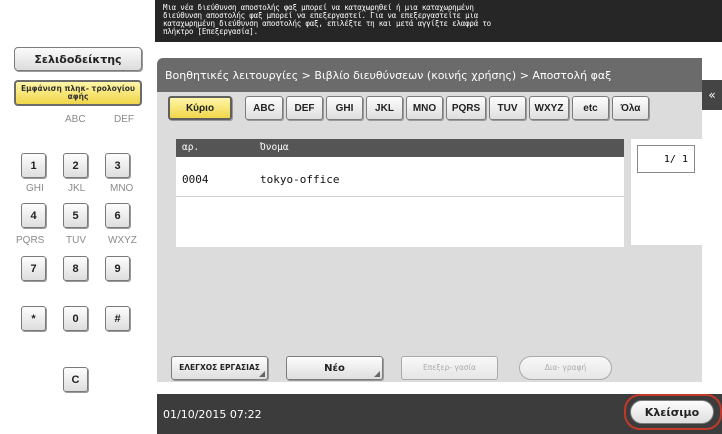 The width and height of the screenshot is (722, 434). What do you see at coordinates (195, 179) in the screenshot?
I see `row-number: 0004` at bounding box center [195, 179].